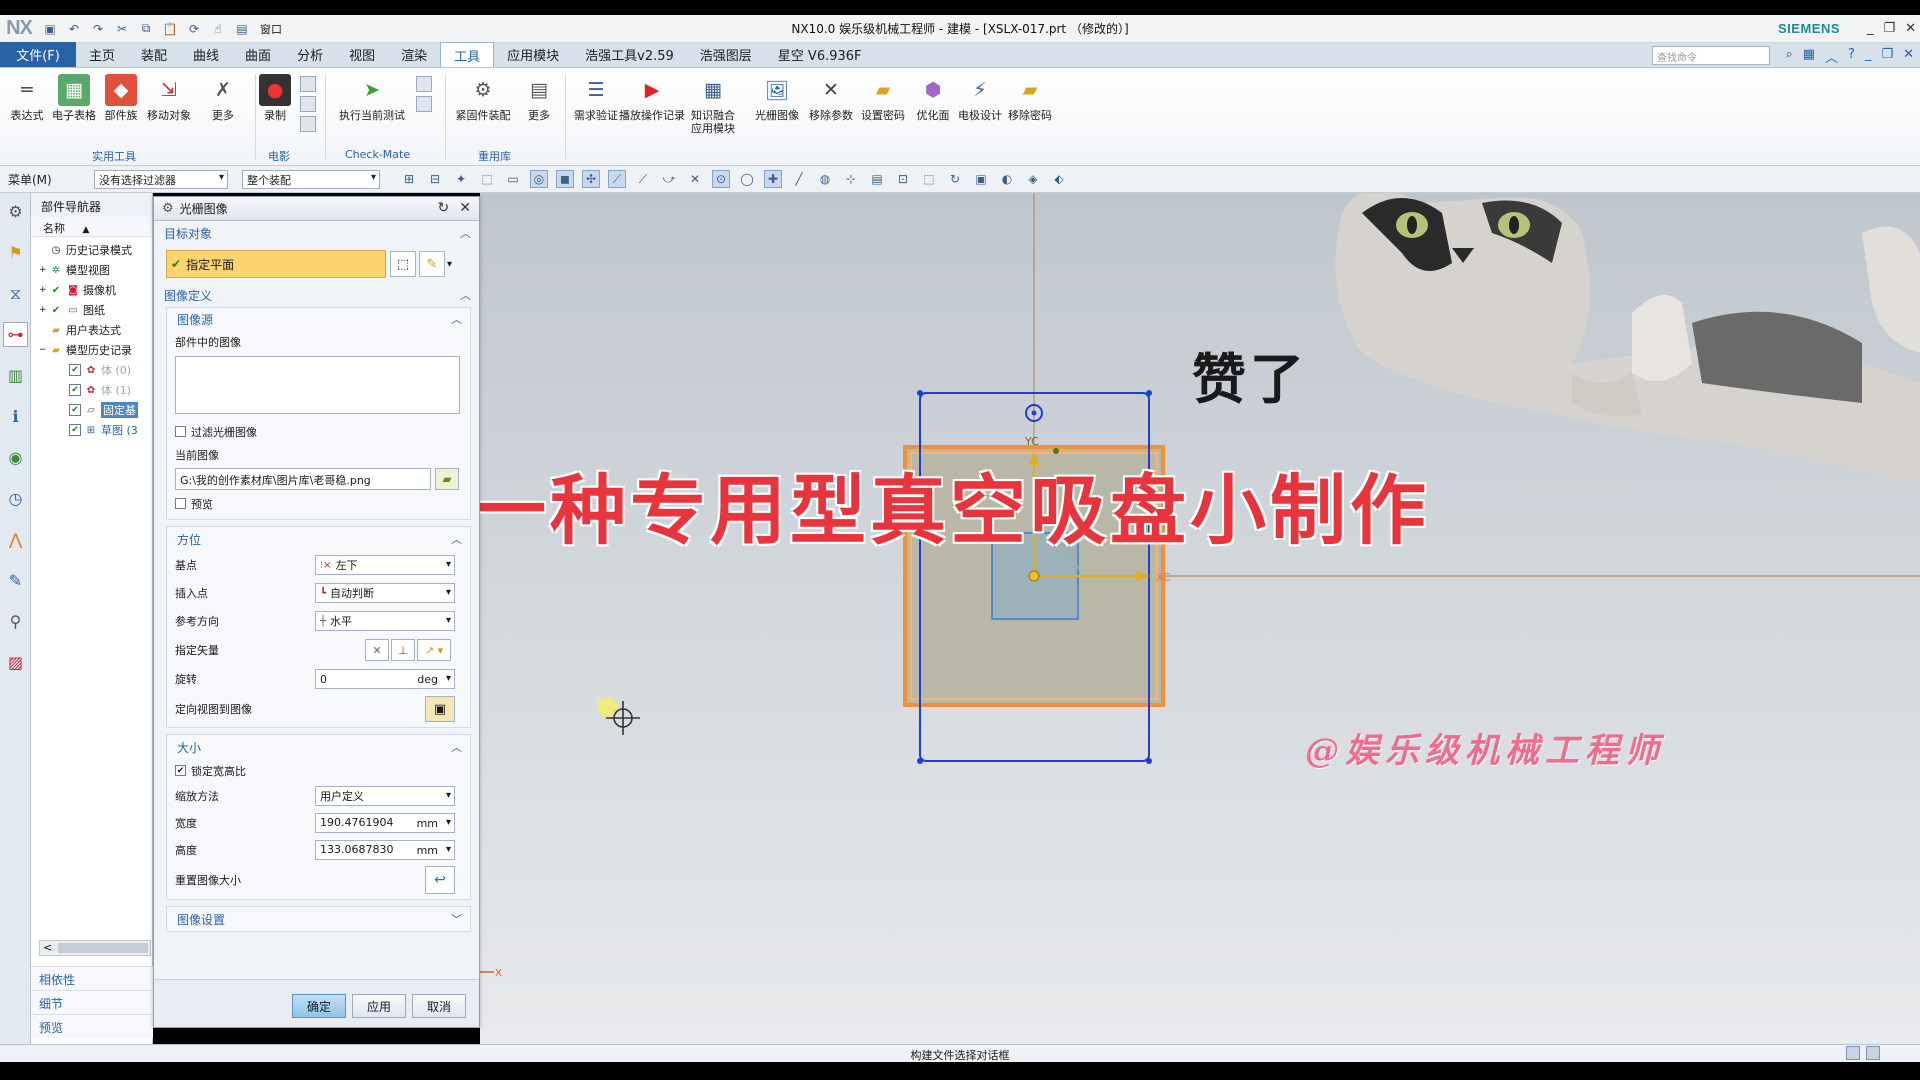  What do you see at coordinates (38, 54) in the screenshot?
I see `file-menu: 文件(F)` at bounding box center [38, 54].